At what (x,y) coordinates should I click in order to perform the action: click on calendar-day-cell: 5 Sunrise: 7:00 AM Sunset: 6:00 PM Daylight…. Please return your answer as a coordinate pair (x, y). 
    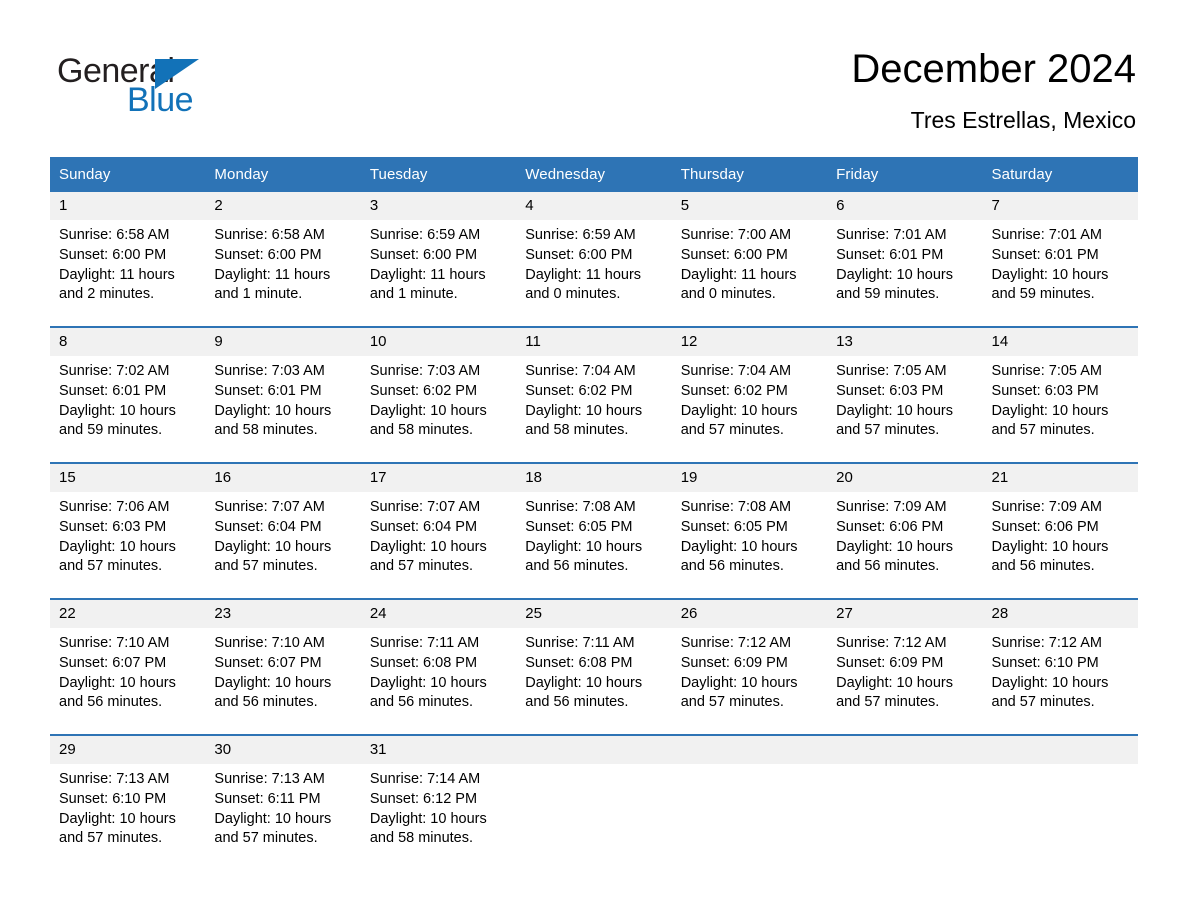
    Looking at the image, I should click on (749, 259).